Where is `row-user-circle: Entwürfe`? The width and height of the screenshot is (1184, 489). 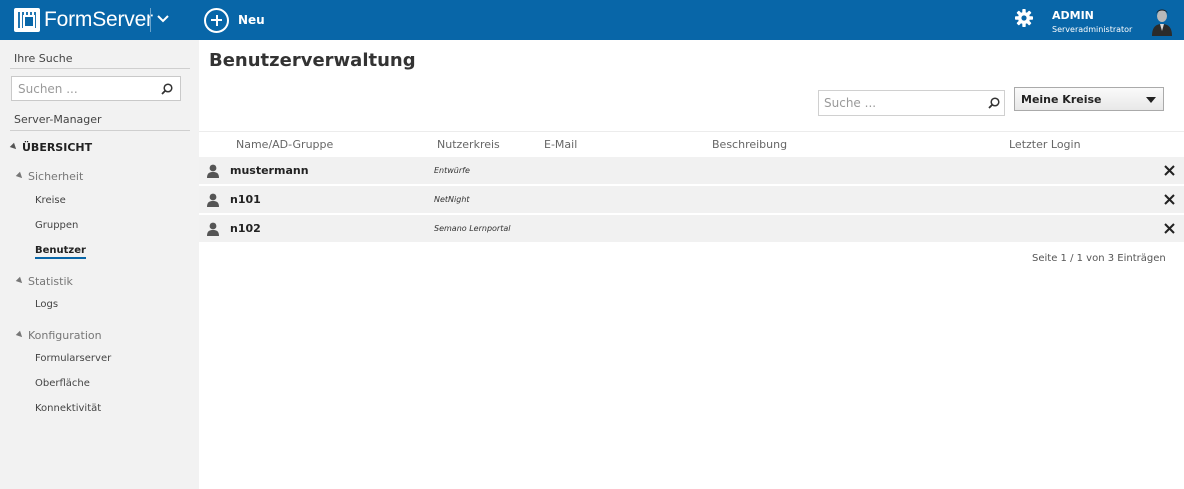 row-user-circle: Entwürfe is located at coordinates (452, 170).